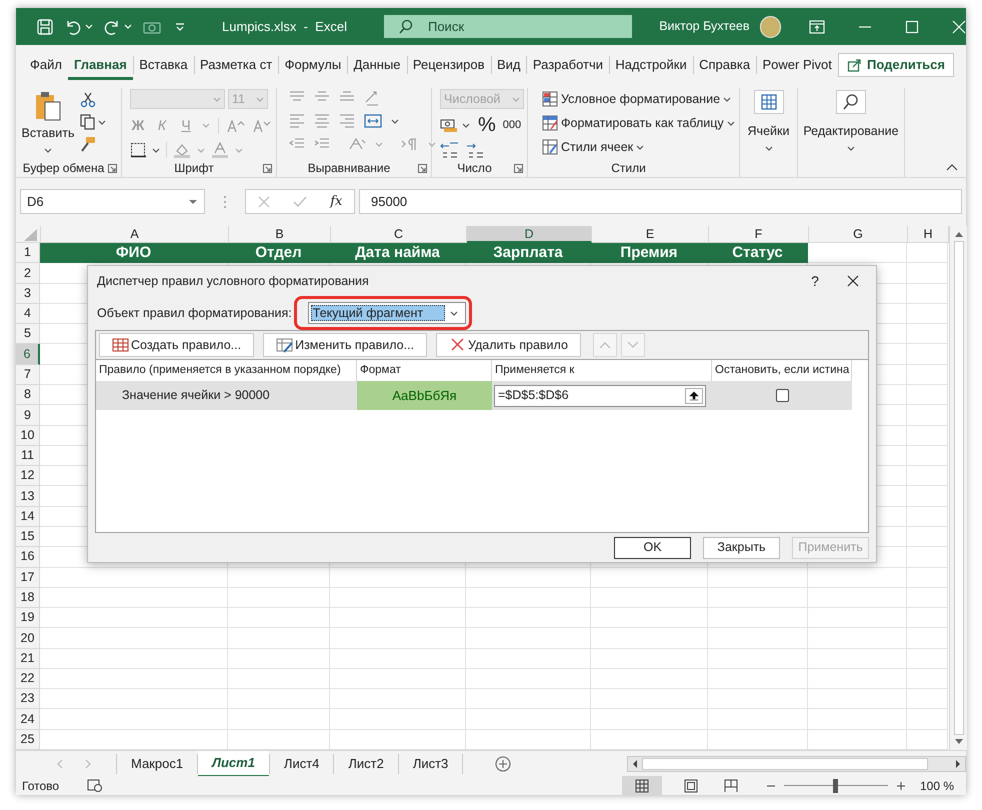 The width and height of the screenshot is (982, 810). What do you see at coordinates (349, 168) in the screenshot?
I see `group-label: Выравнивание` at bounding box center [349, 168].